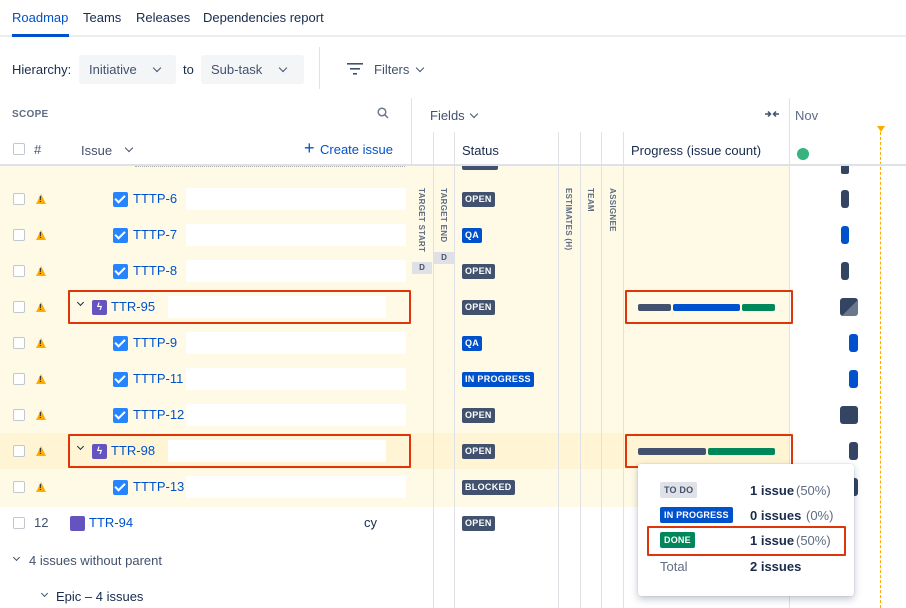  Describe the element at coordinates (488, 487) in the screenshot. I see `status-lozenge: BLOCKED` at that location.